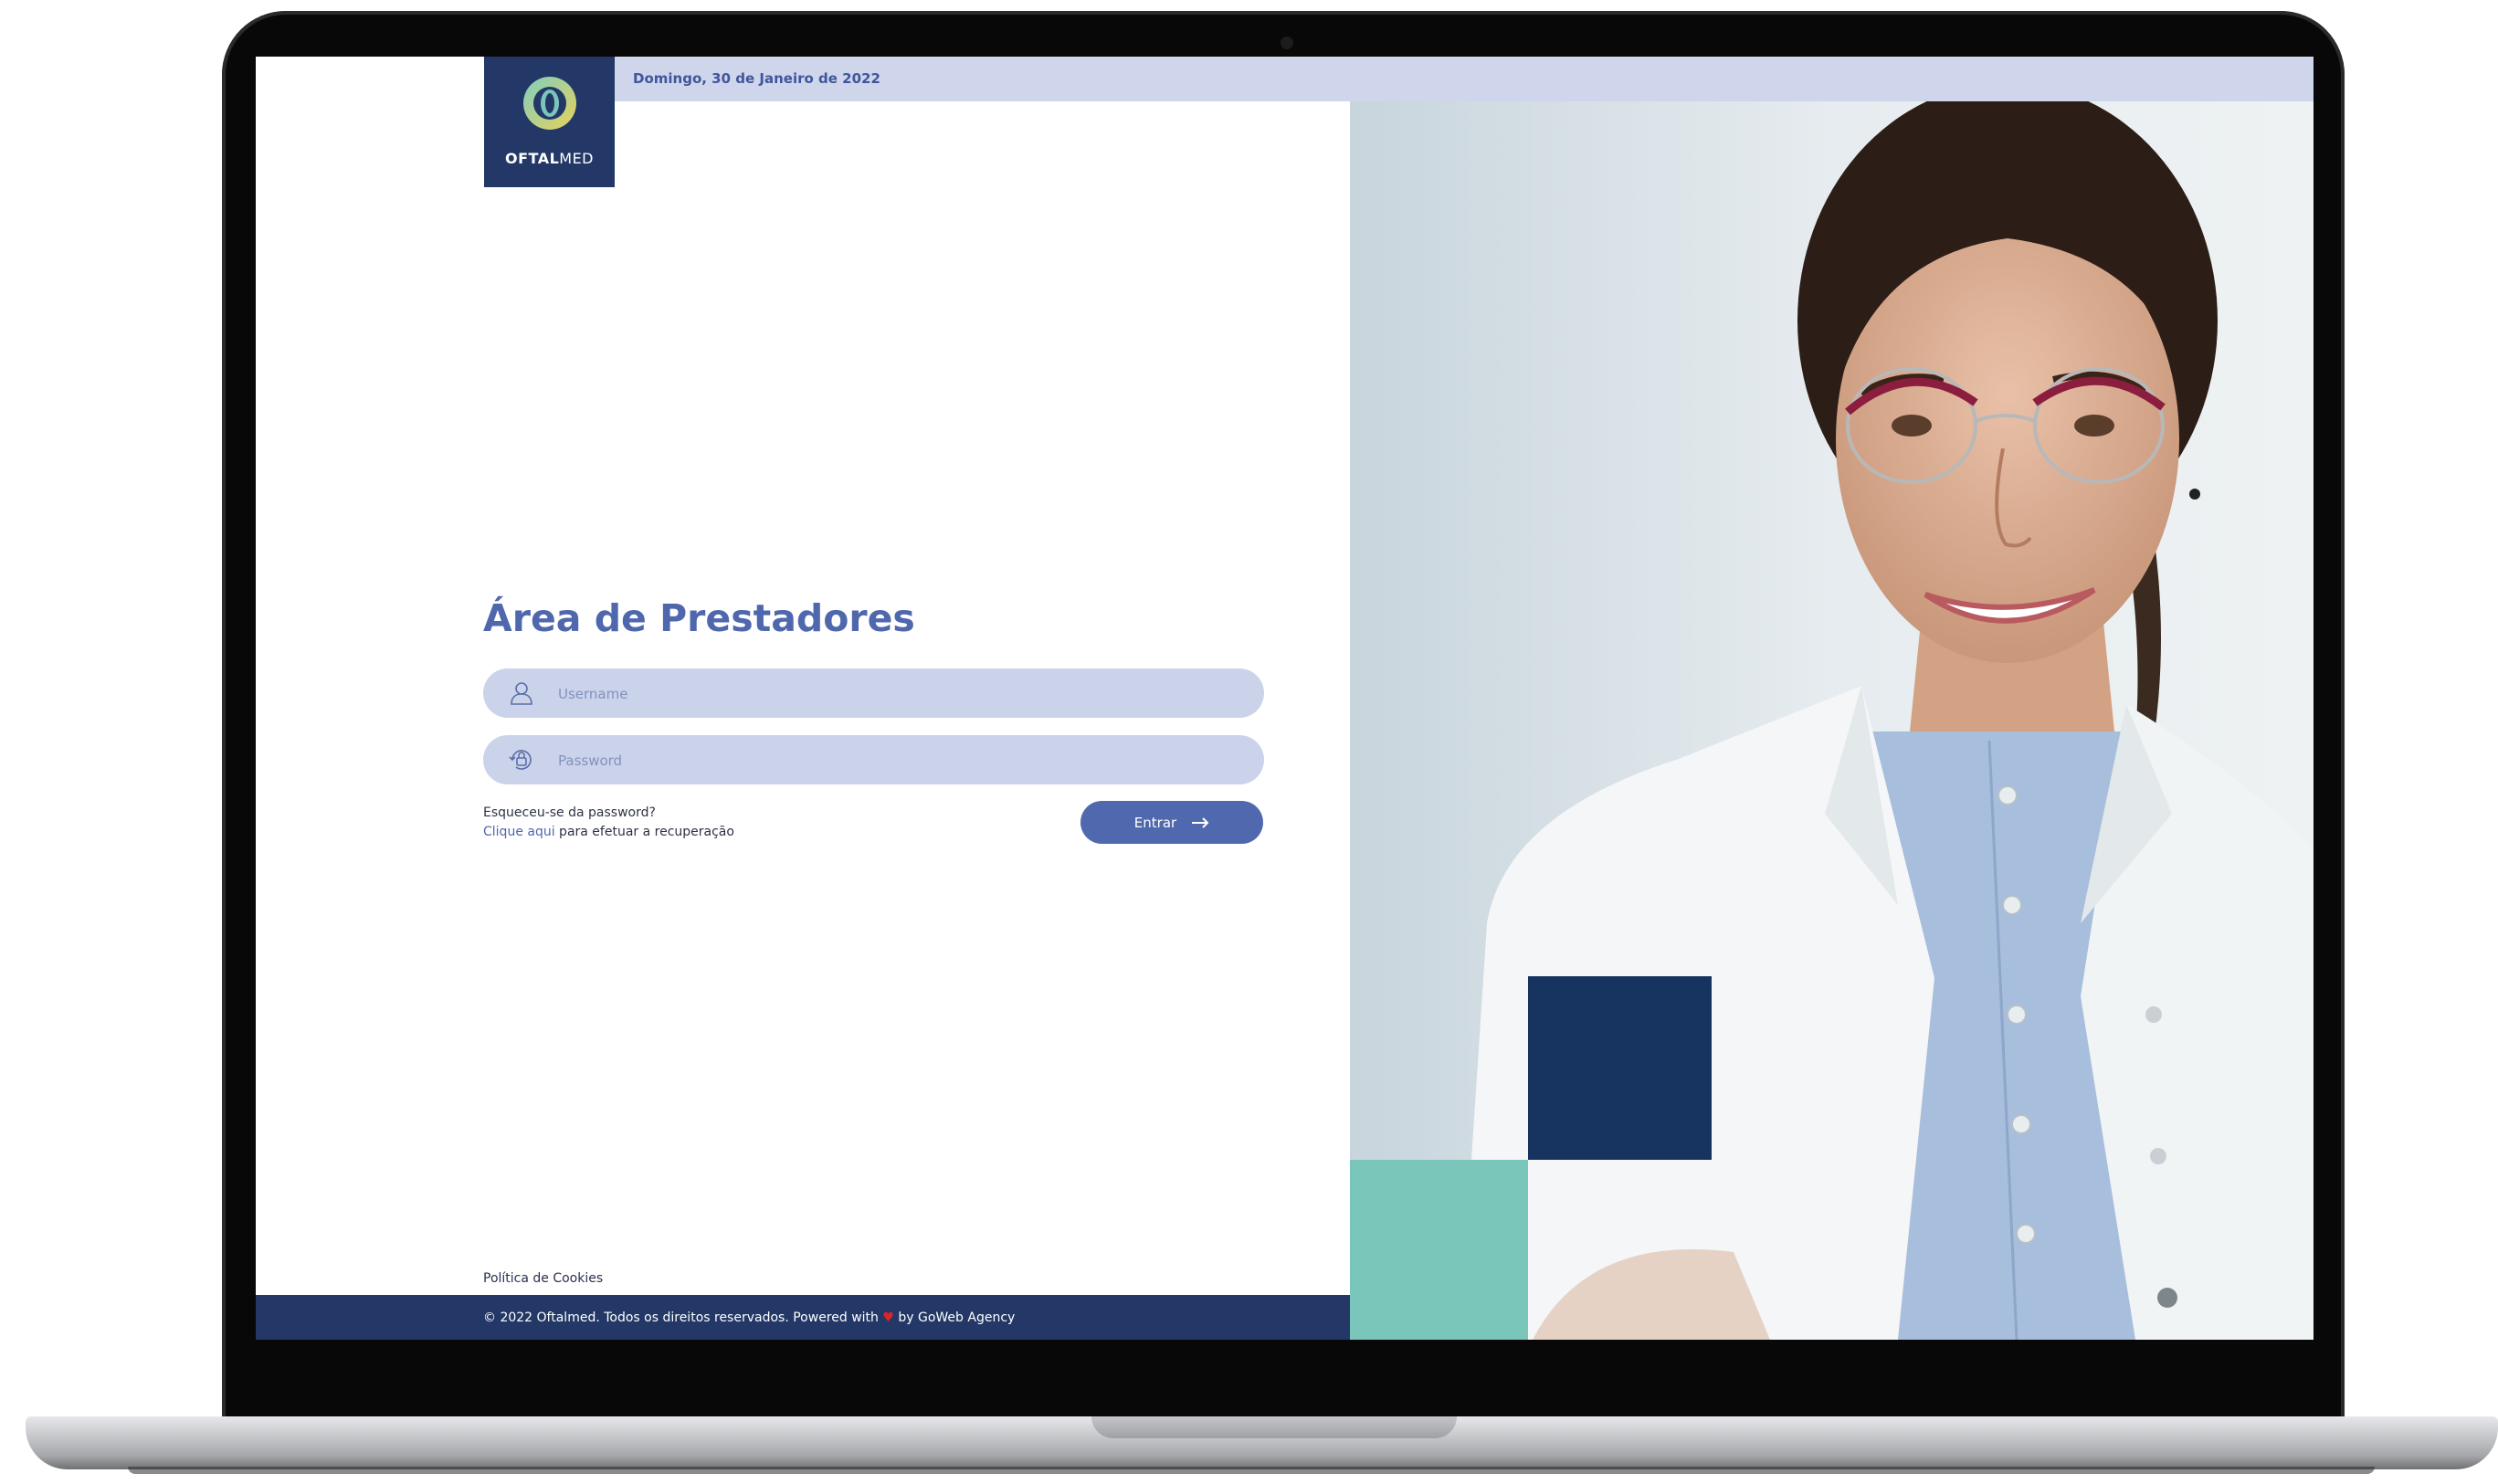  I want to click on decorative-teal-square, so click(1439, 1250).